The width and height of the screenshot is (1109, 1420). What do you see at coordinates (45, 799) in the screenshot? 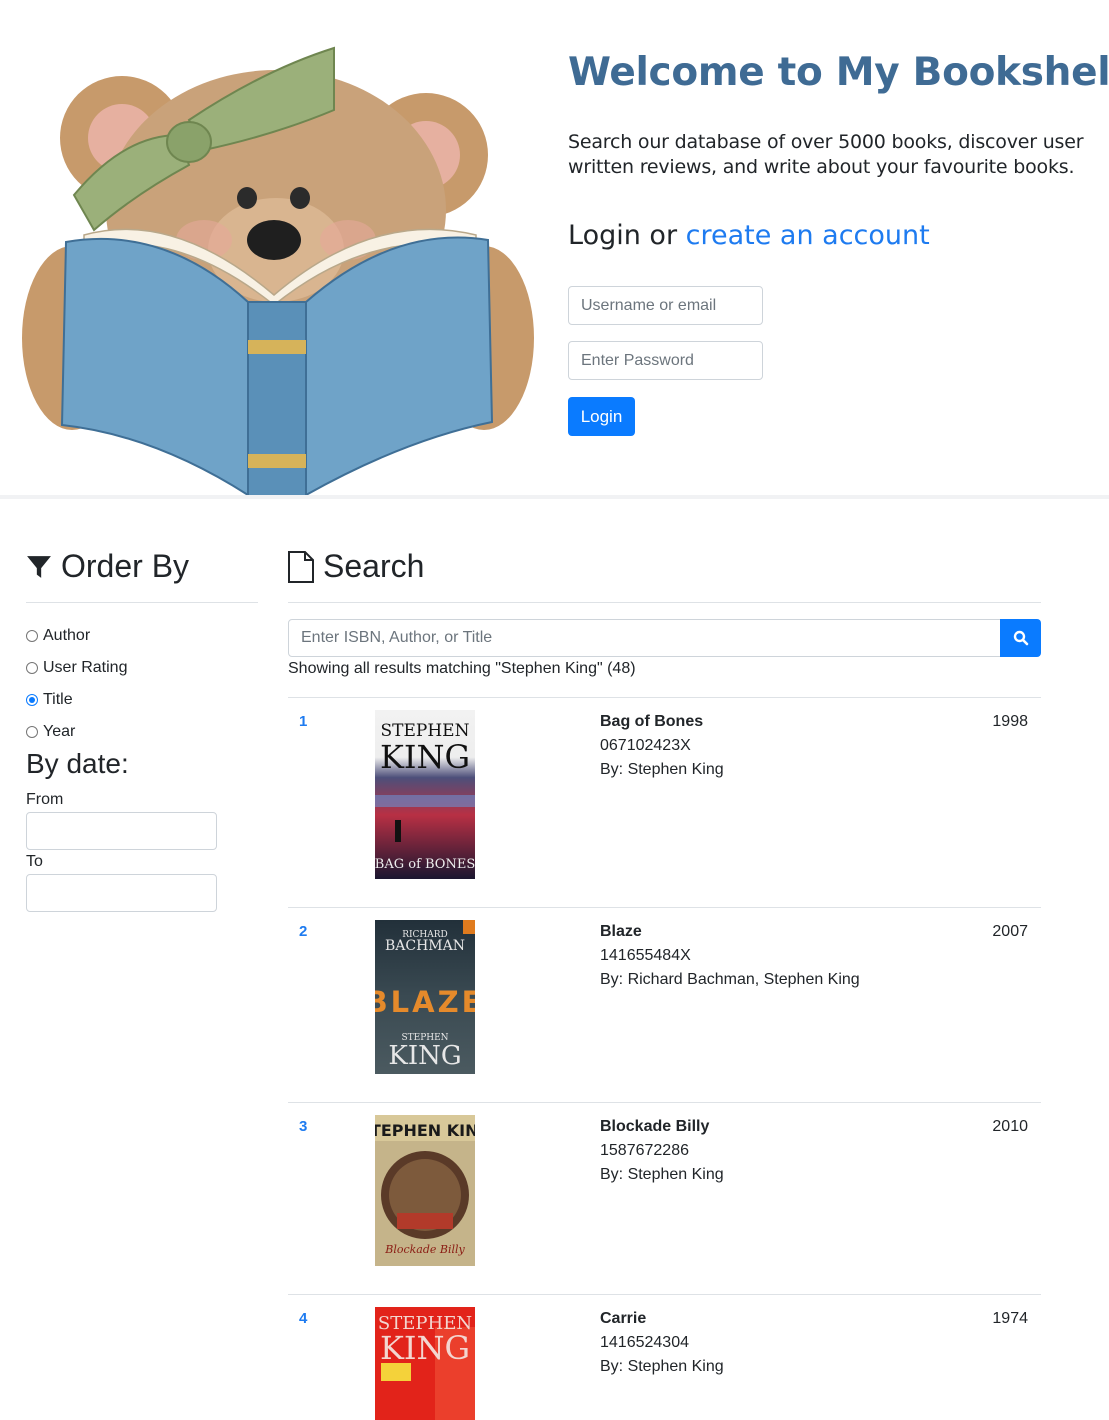
I see `from-label: From` at bounding box center [45, 799].